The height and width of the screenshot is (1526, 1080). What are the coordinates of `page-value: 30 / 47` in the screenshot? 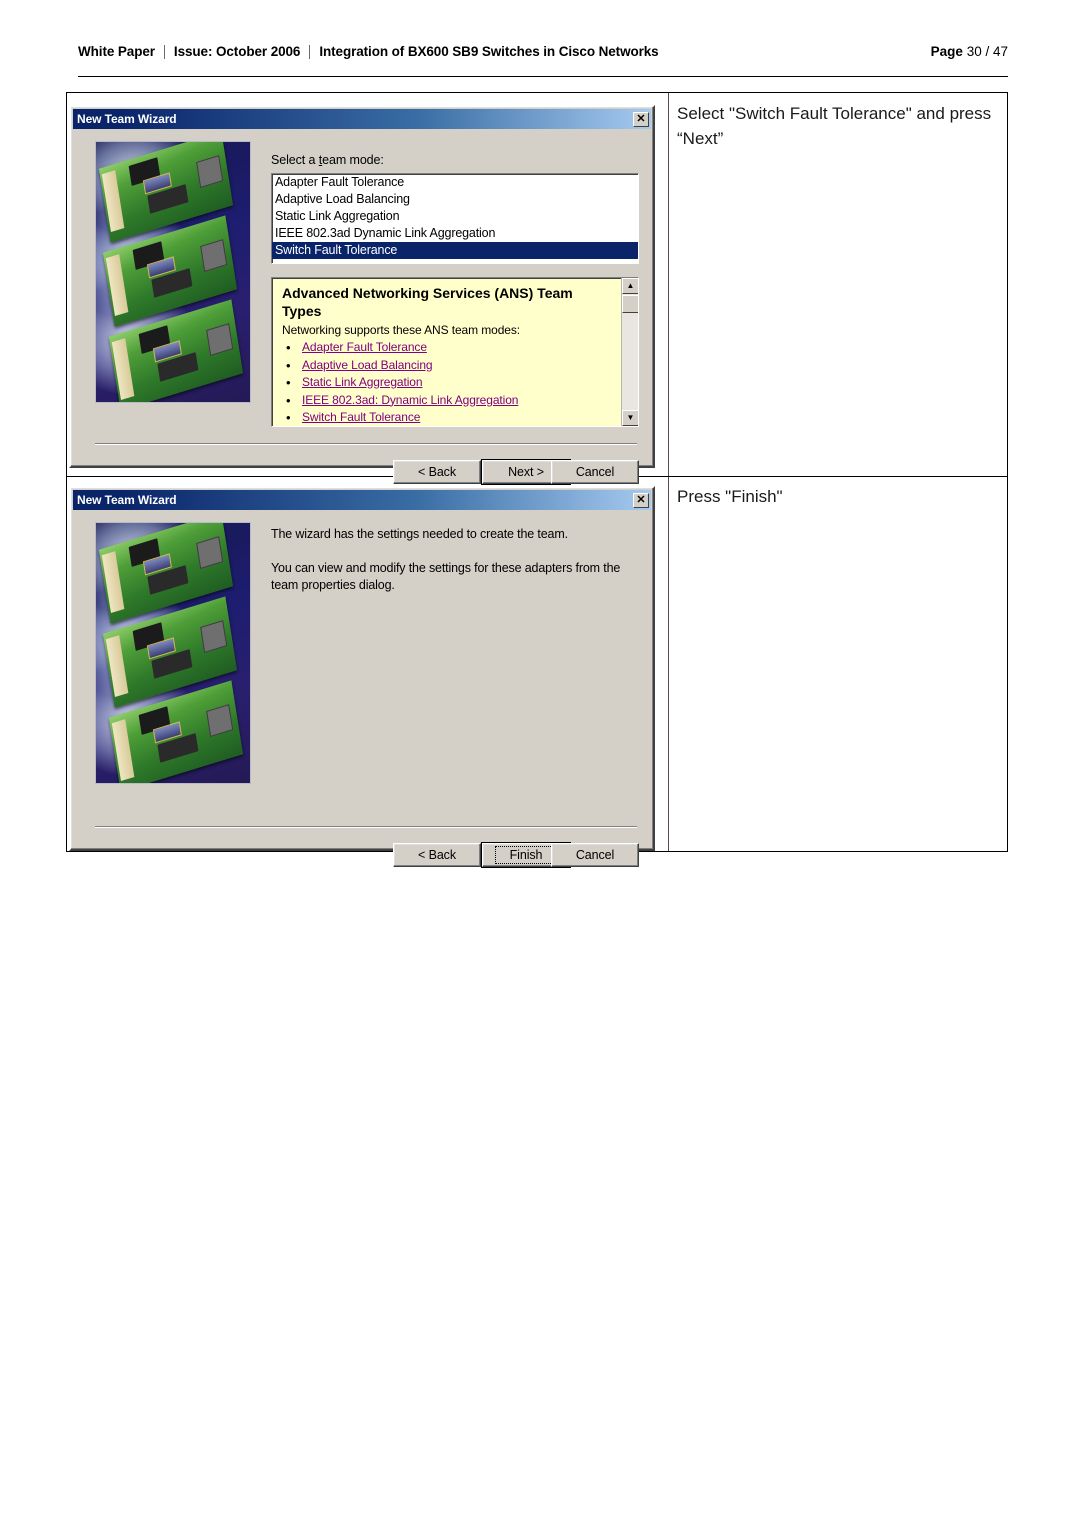 It's located at (987, 51).